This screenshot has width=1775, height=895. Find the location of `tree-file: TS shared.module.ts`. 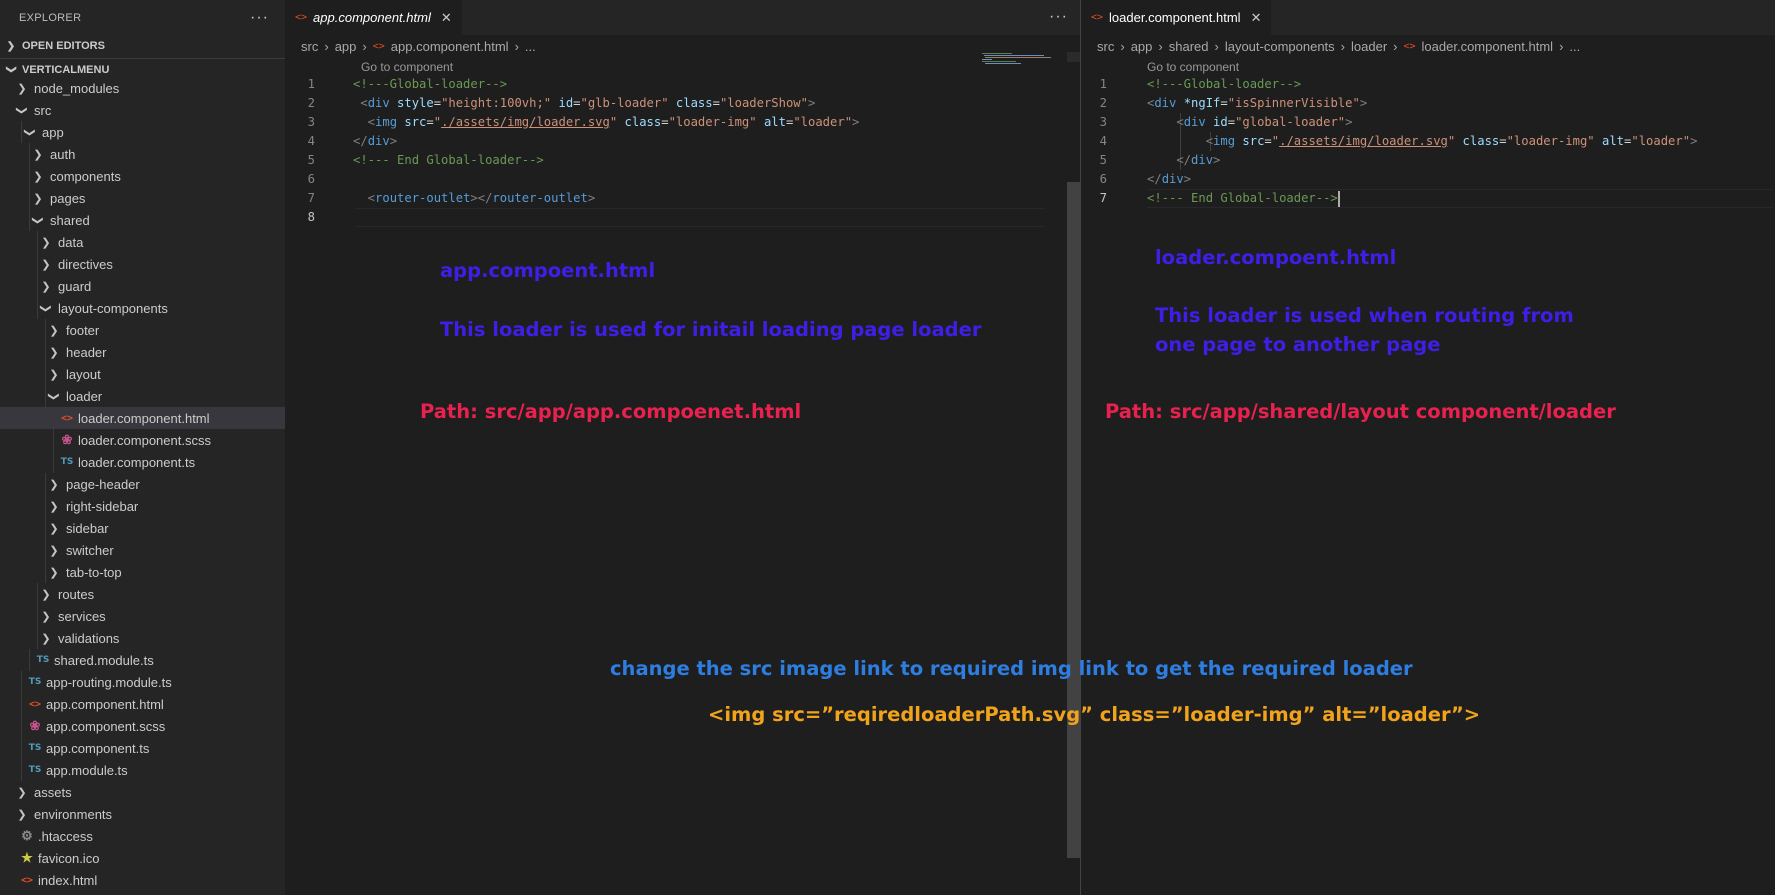

tree-file: TS shared.module.ts is located at coordinates (142, 660).